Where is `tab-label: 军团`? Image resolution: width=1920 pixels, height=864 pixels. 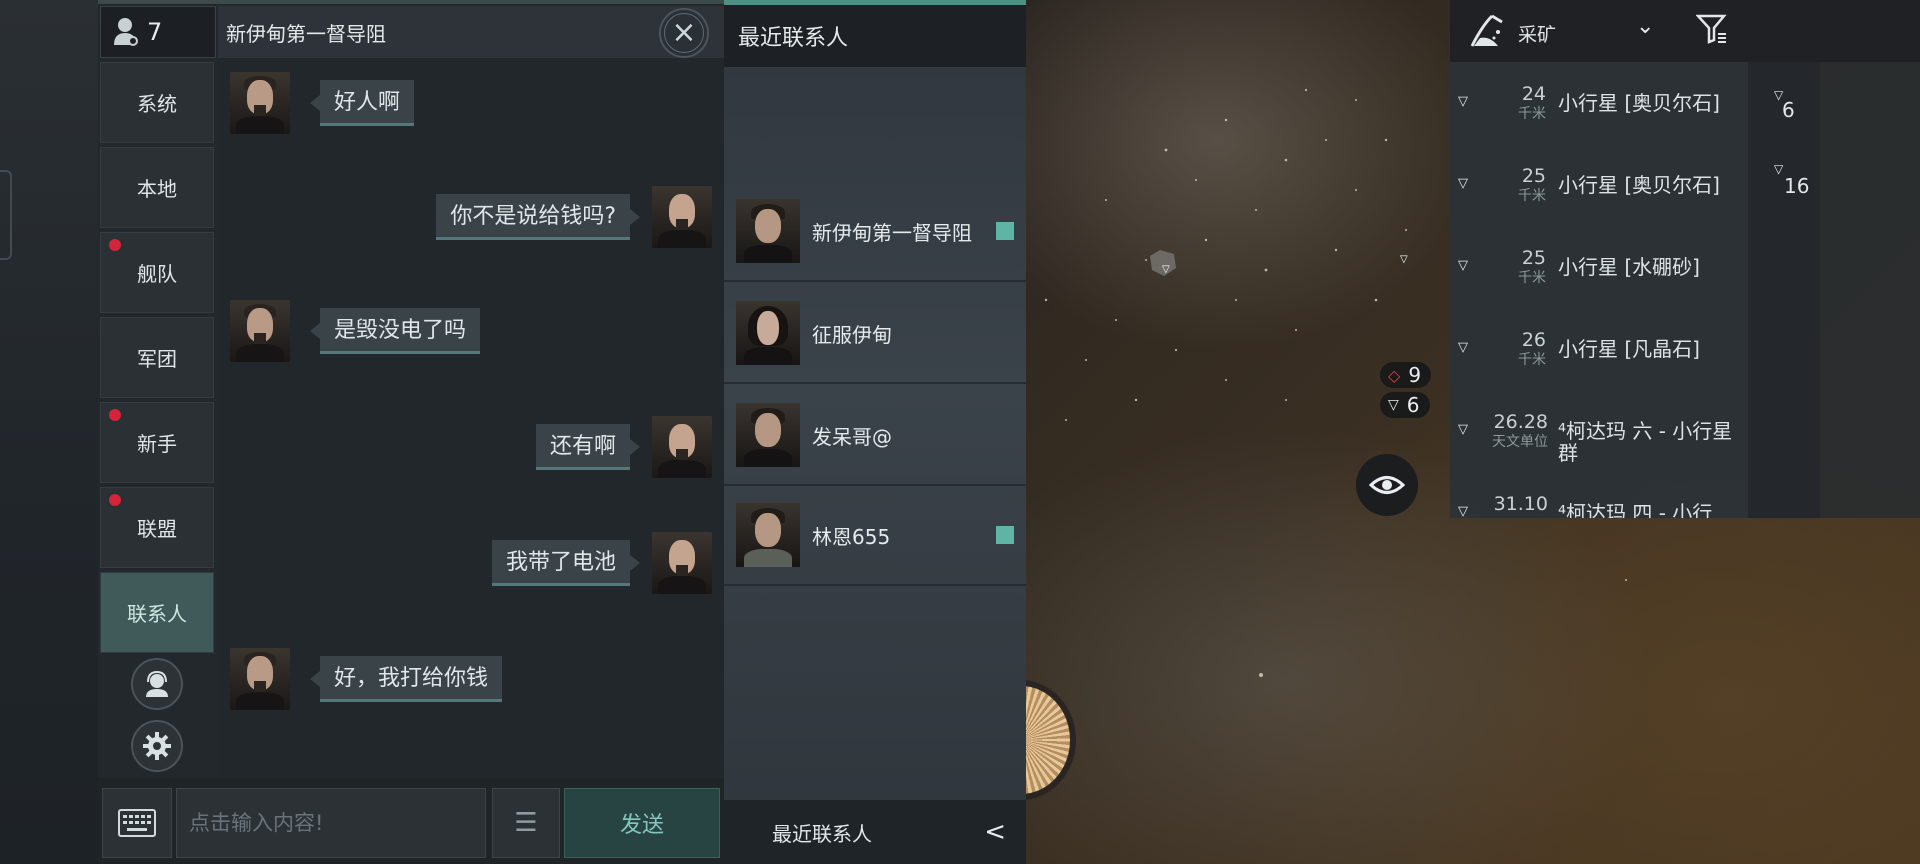 tab-label: 军团 is located at coordinates (157, 359).